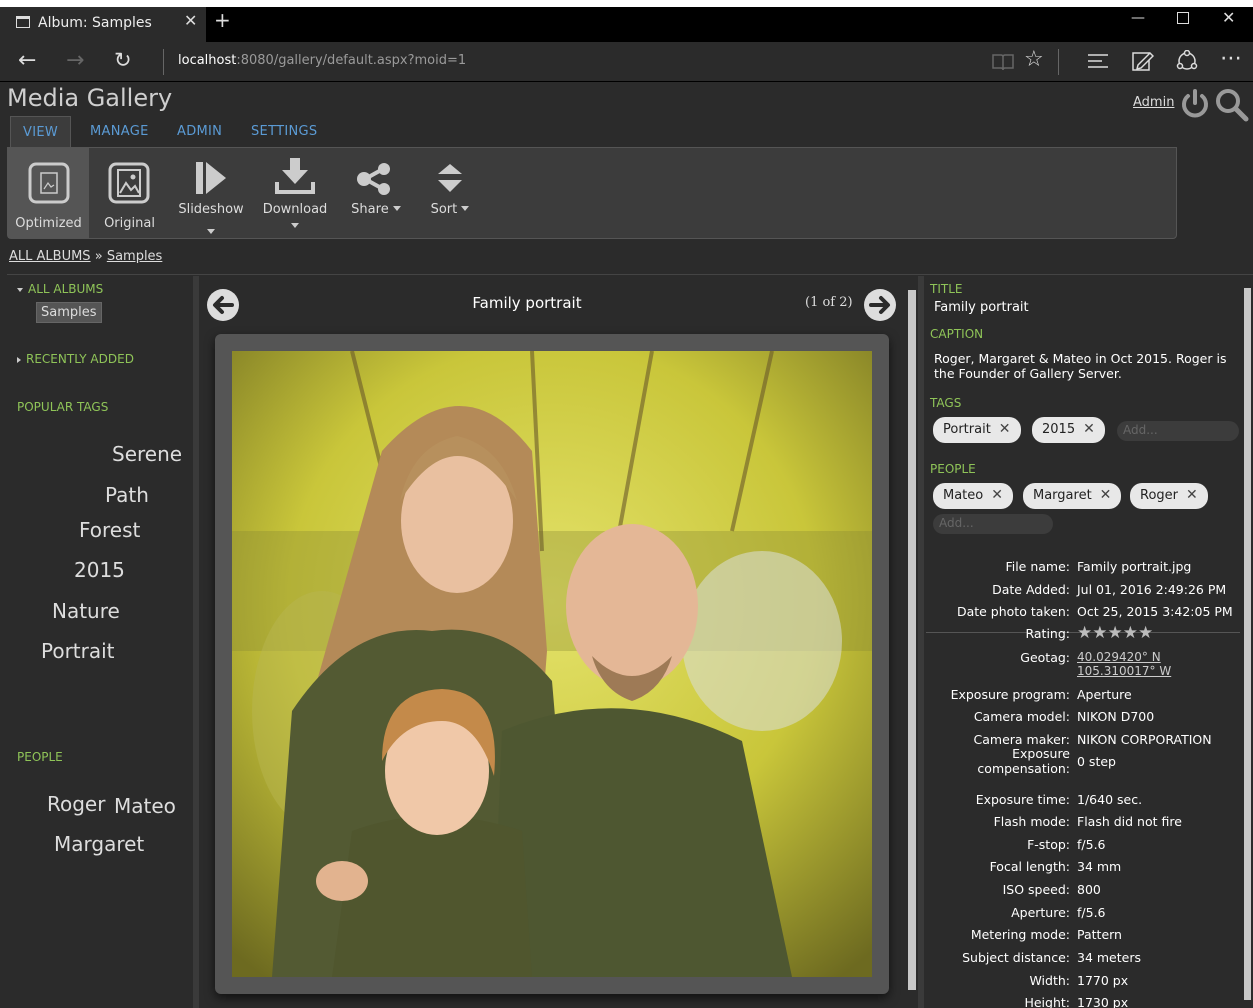 This screenshot has height=1008, width=1253. Describe the element at coordinates (127, 495) in the screenshot. I see `tag-cloud-item: Path` at that location.